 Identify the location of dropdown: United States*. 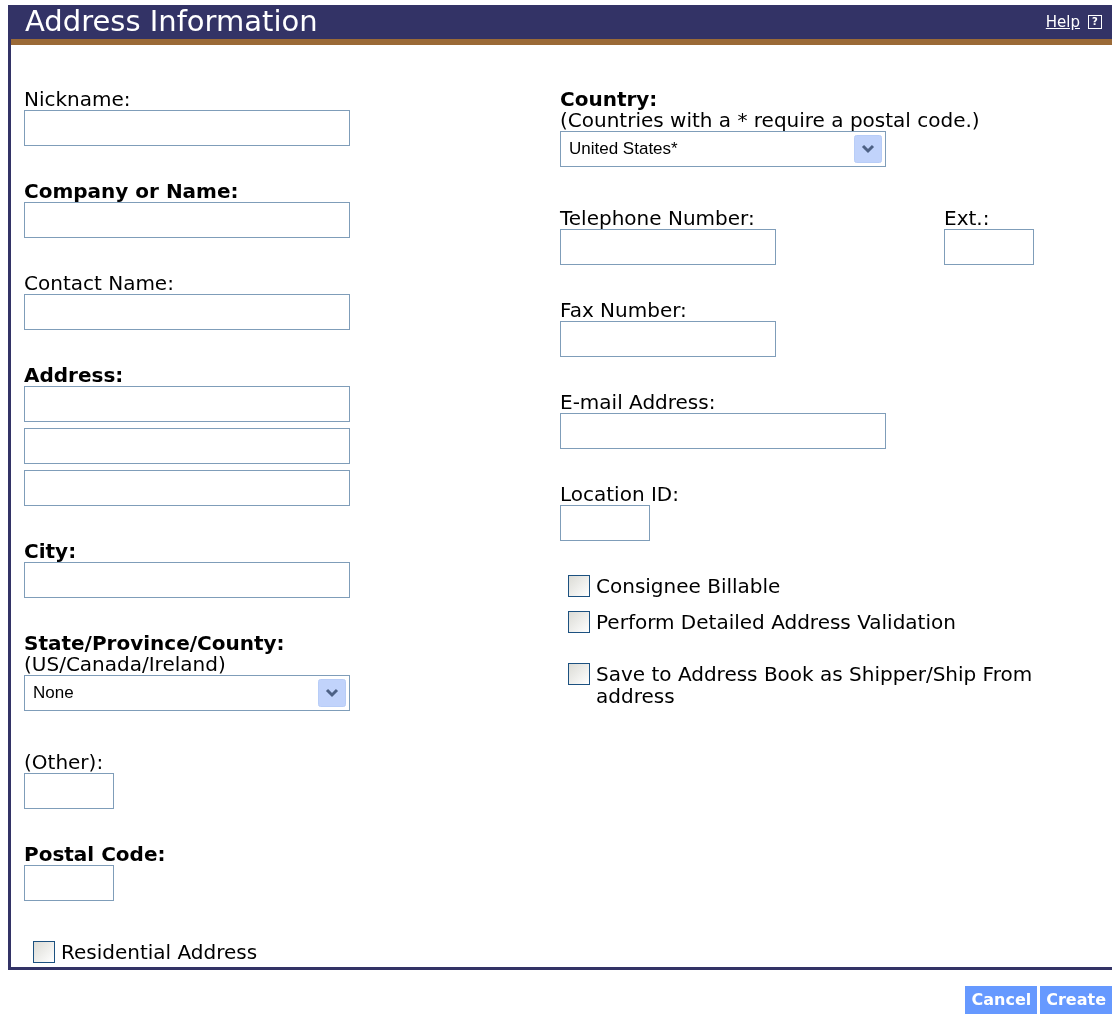
(723, 149).